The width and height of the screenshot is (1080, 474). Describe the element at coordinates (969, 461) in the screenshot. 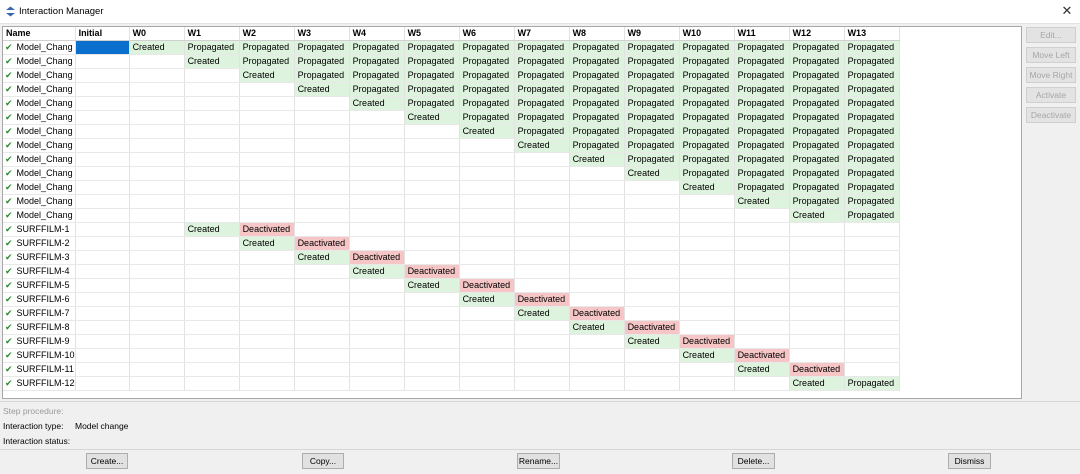

I see `dismiss-button: Dismiss` at that location.